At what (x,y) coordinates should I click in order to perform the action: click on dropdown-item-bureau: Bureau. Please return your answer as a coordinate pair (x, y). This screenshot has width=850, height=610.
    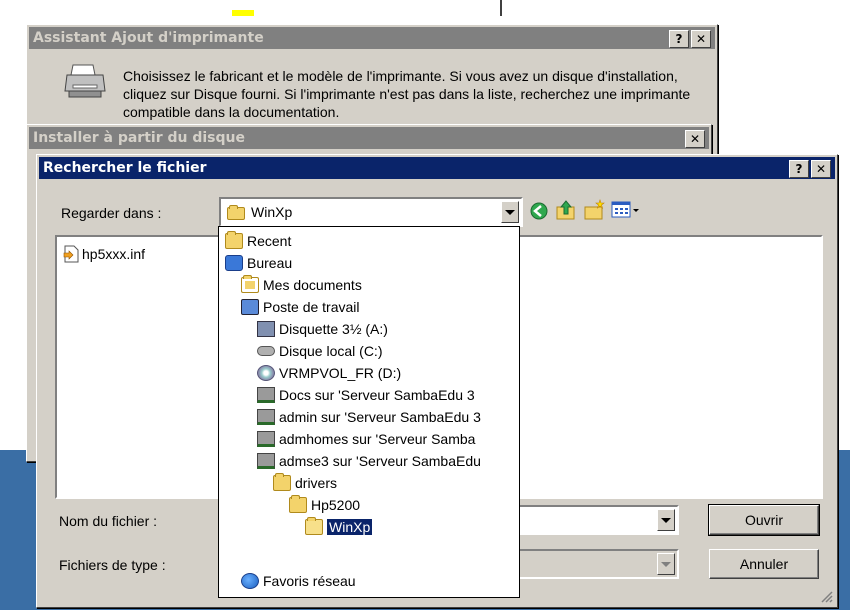
    Looking at the image, I should click on (258, 263).